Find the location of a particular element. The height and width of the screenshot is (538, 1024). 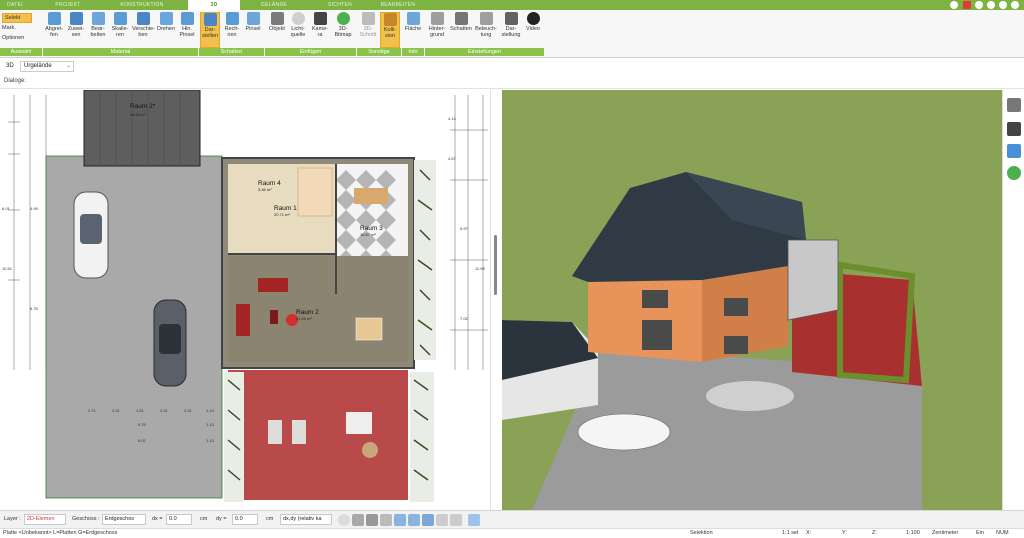

clock-icon is located at coordinates (344, 520).